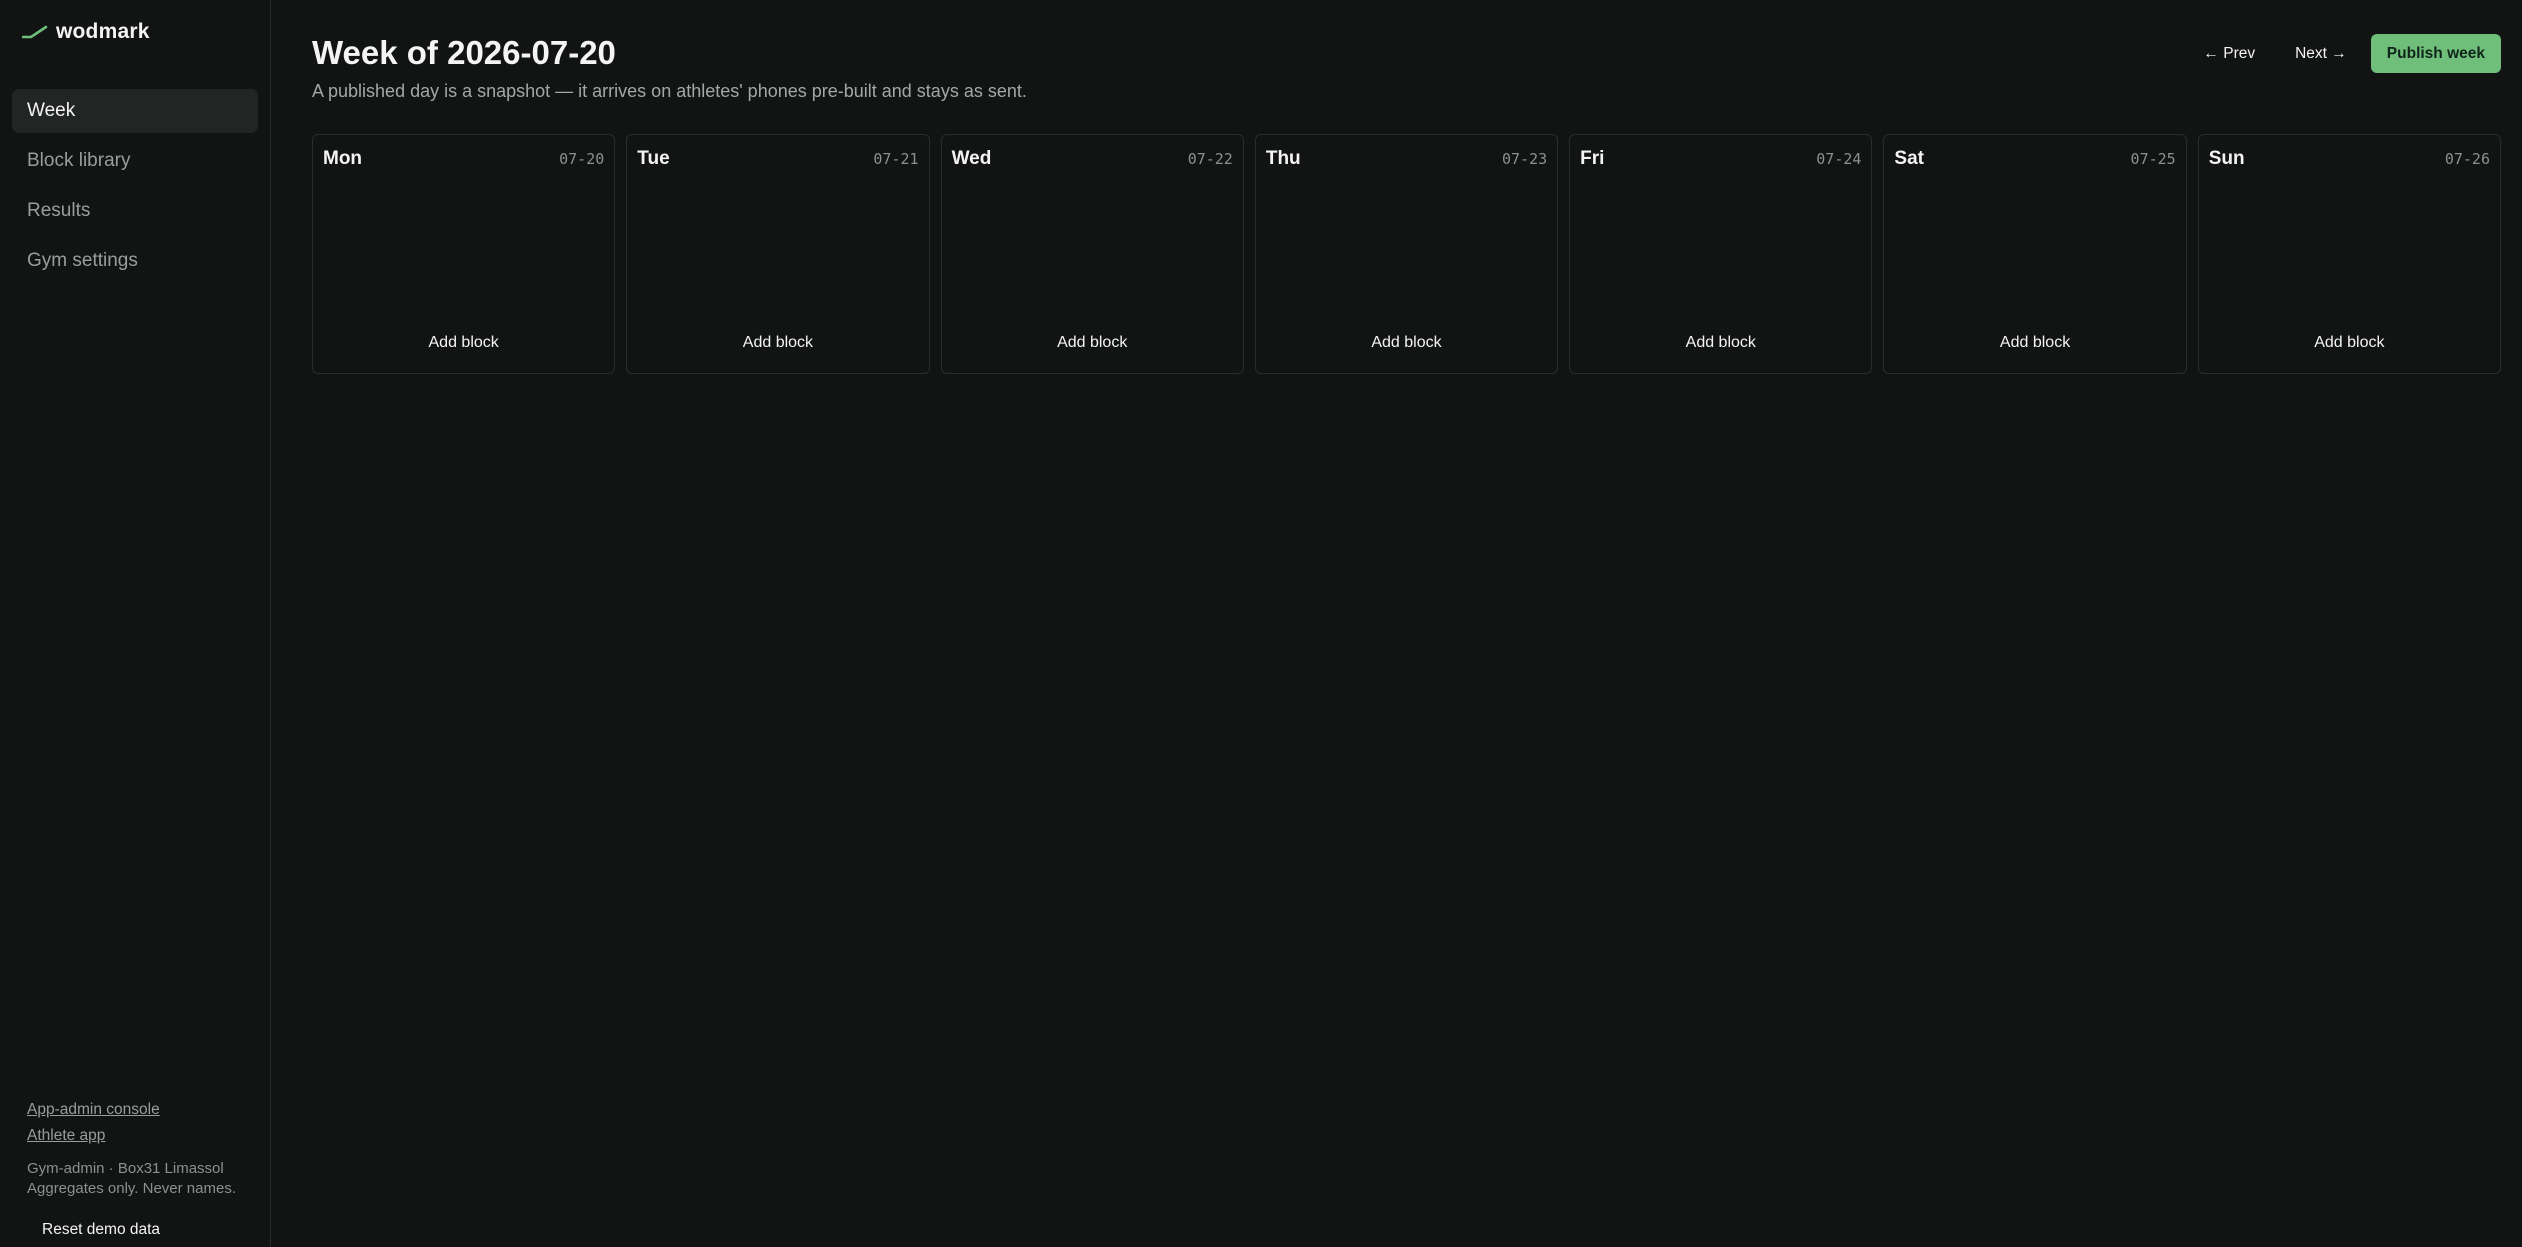  Describe the element at coordinates (2035, 254) in the screenshot. I see `day-card-sat: Sat 07-25 Add block` at that location.